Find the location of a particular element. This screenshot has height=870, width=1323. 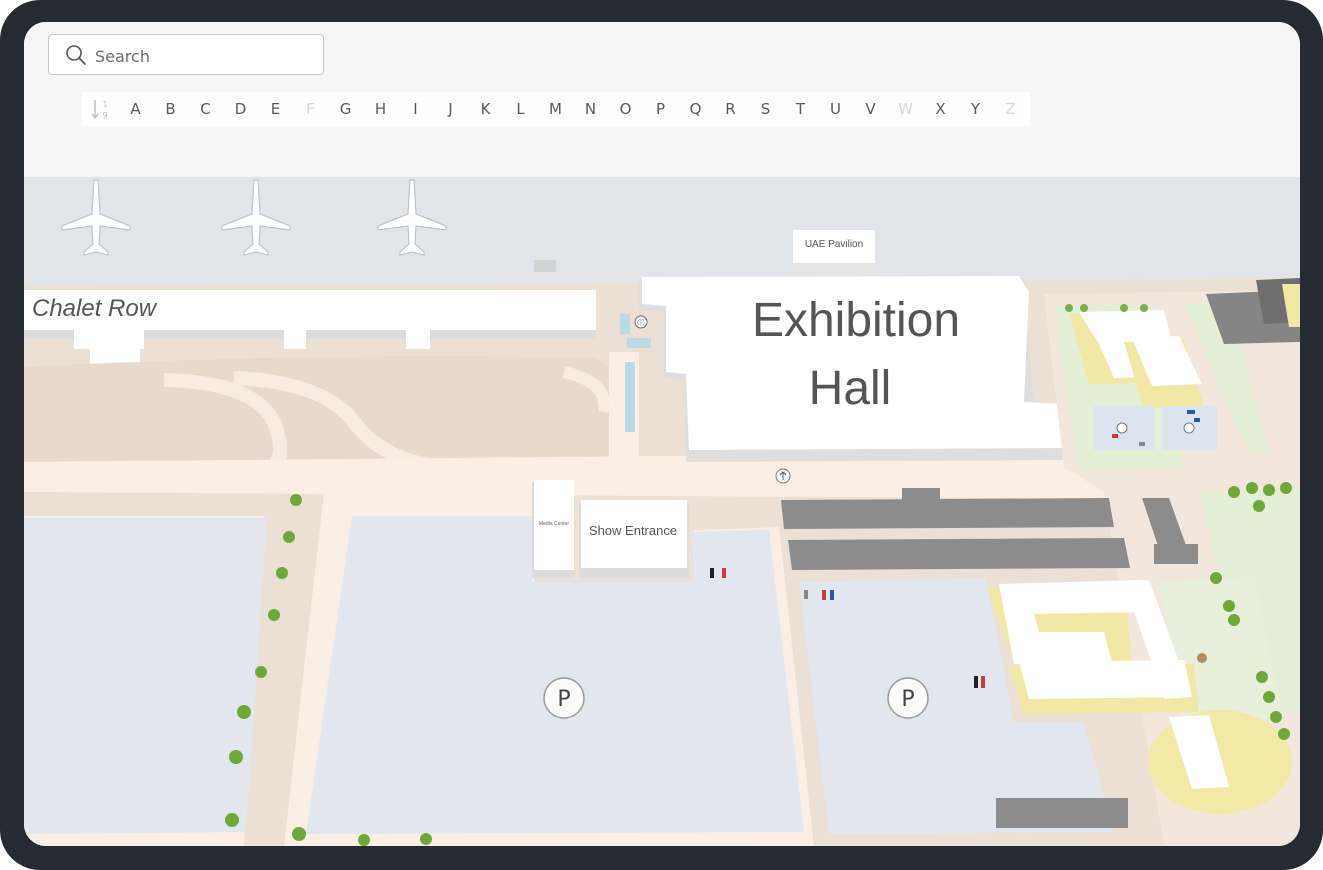

index-letter-c: C is located at coordinates (205, 109).